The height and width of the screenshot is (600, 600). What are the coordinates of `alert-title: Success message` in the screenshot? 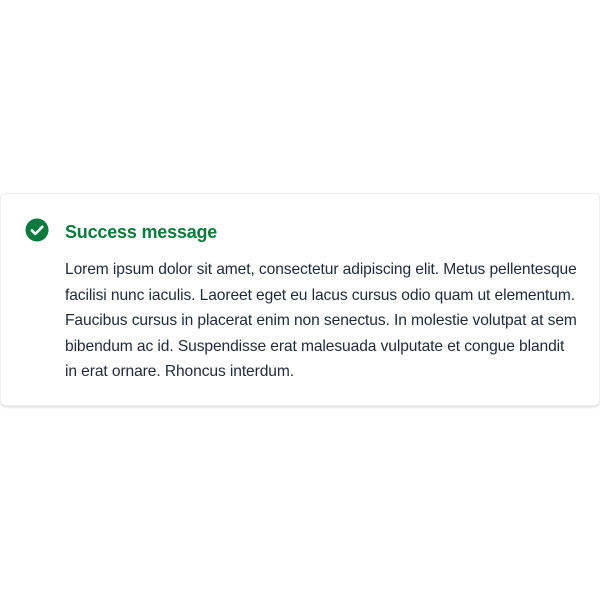 It's located at (141, 232).